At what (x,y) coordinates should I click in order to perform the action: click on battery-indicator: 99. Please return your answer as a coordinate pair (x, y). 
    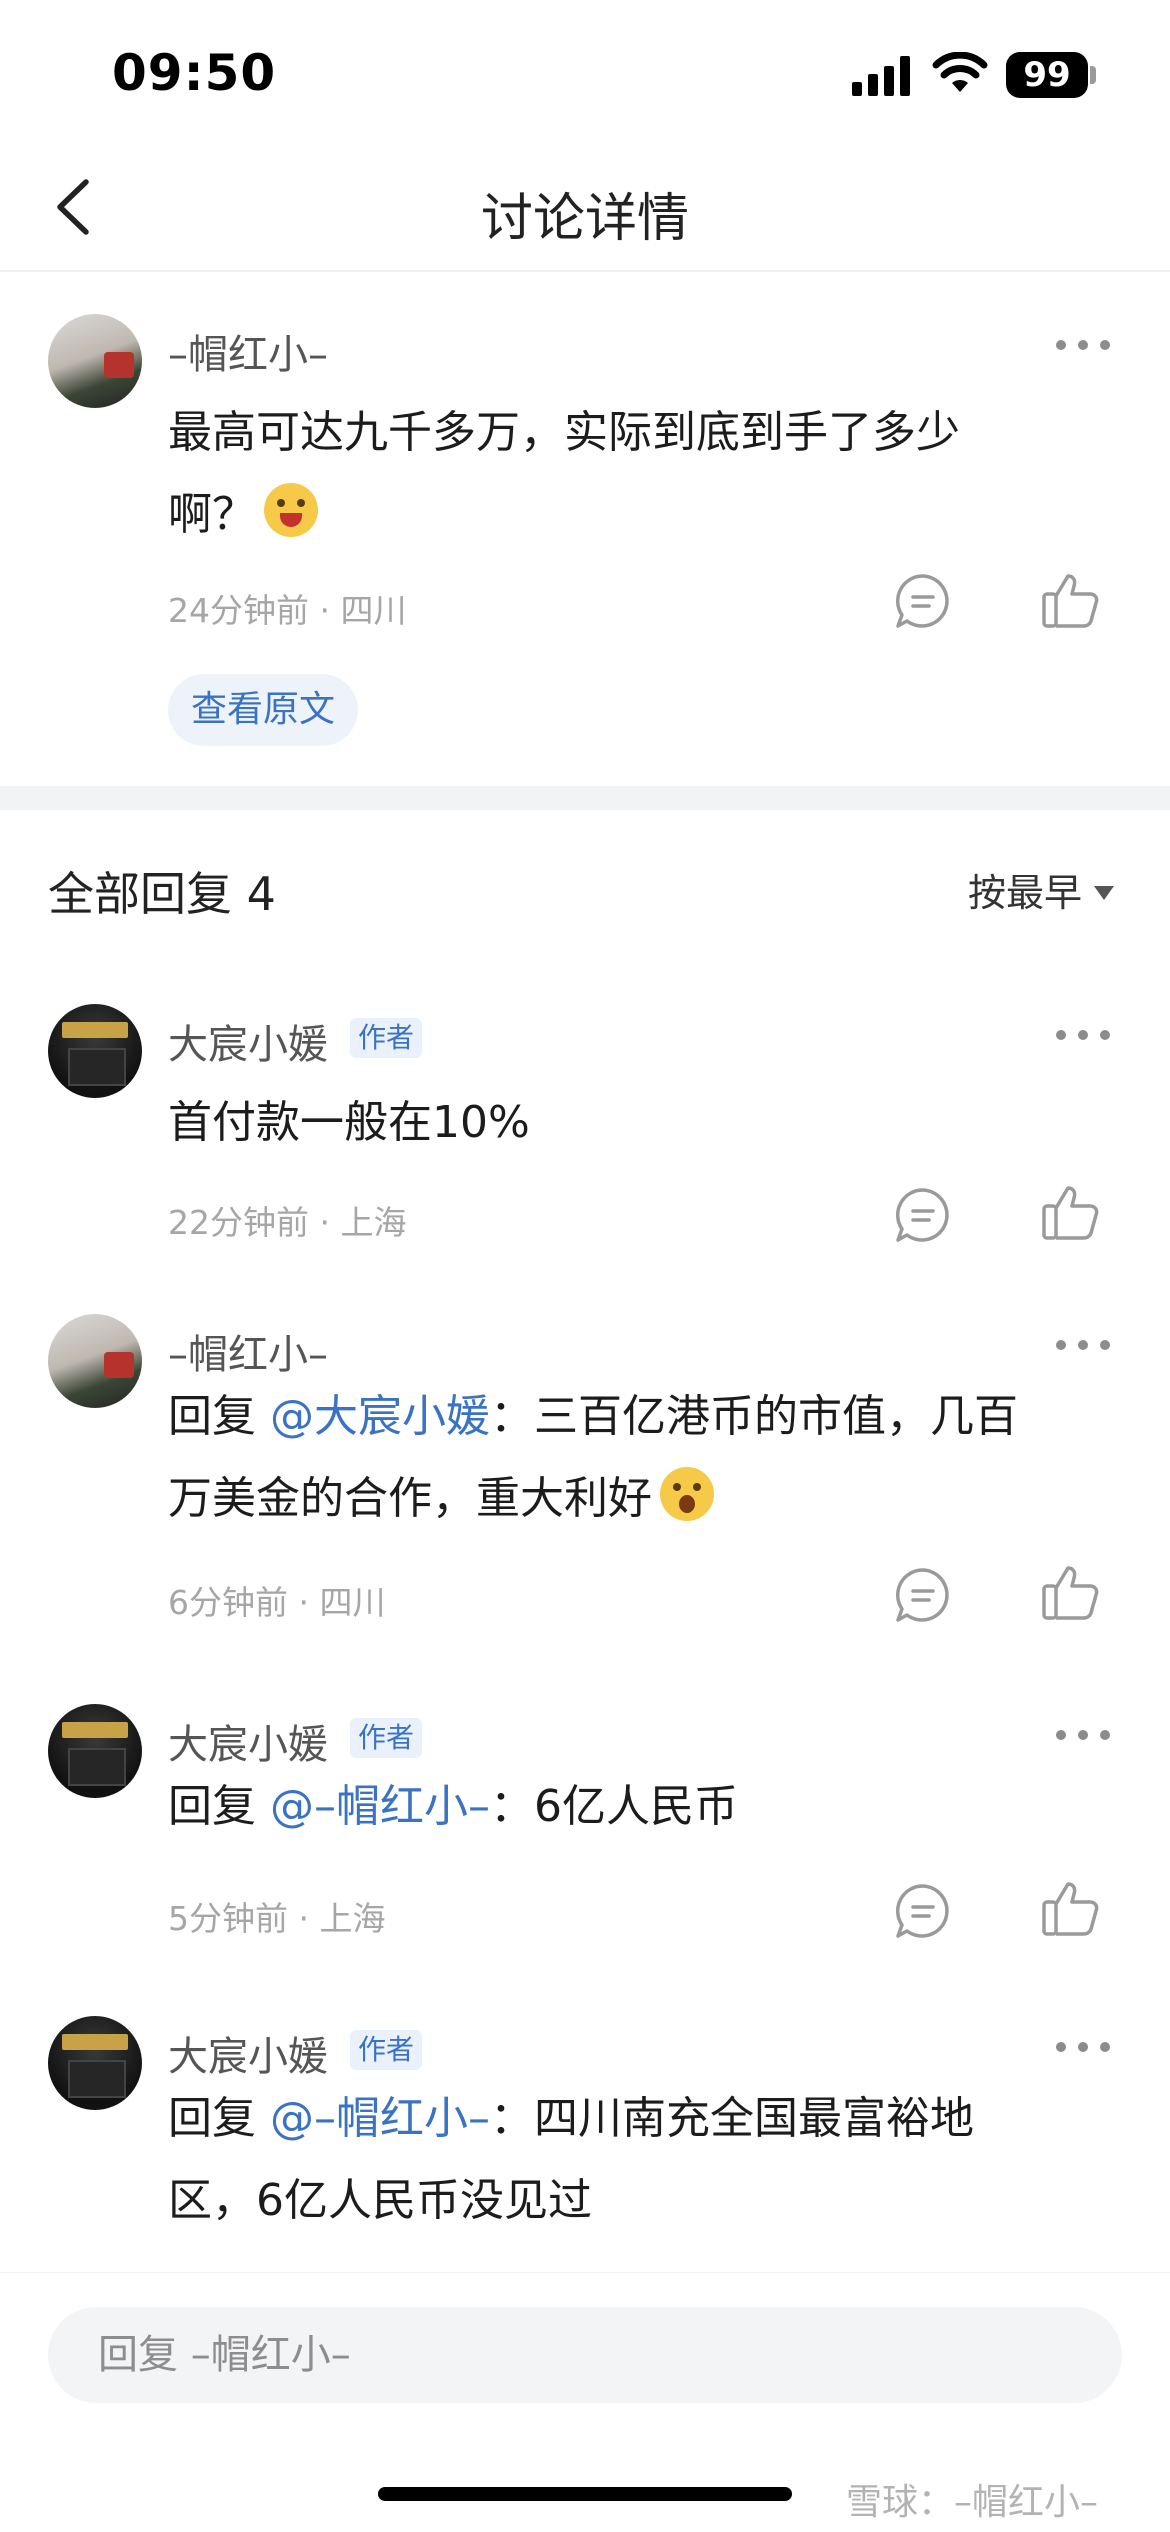
    Looking at the image, I should click on (1047, 75).